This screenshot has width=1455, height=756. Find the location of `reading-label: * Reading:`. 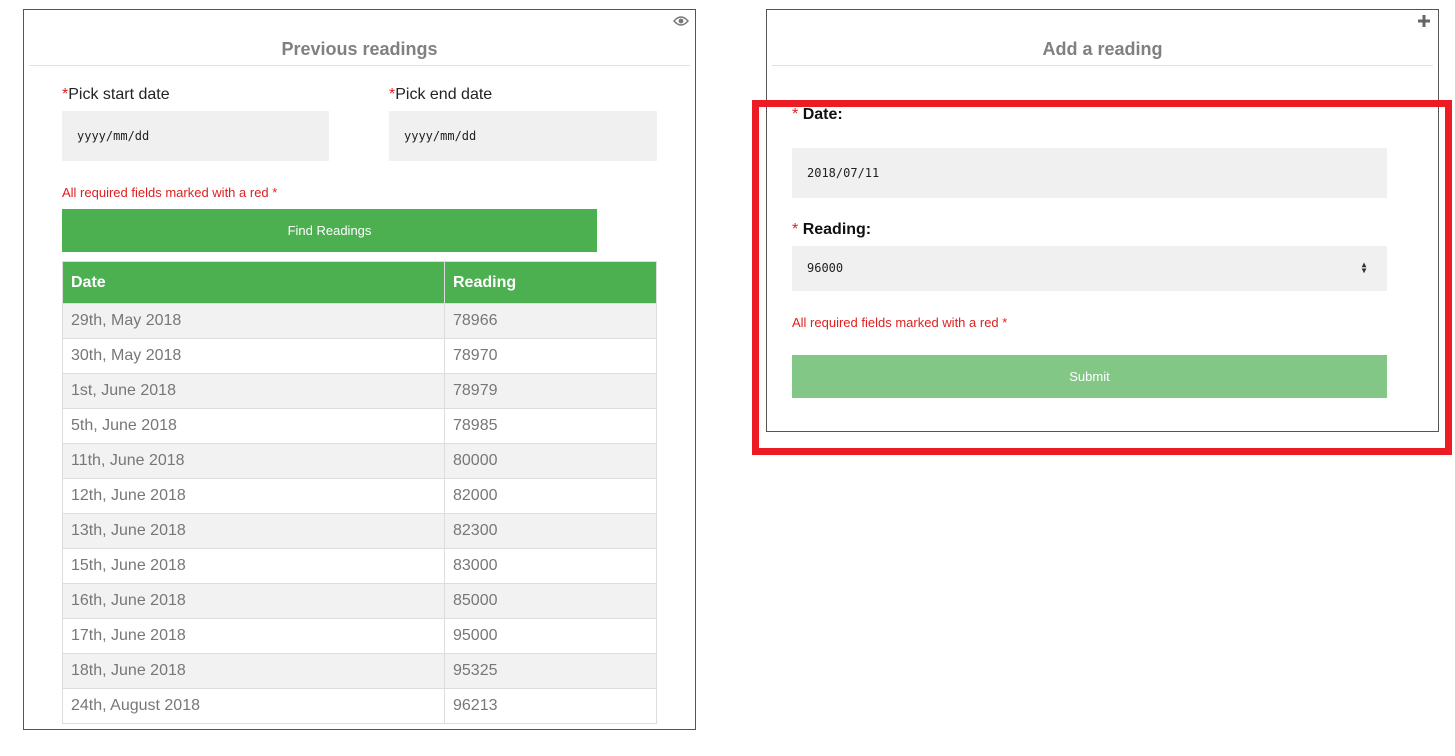

reading-label: * Reading: is located at coordinates (831, 230).